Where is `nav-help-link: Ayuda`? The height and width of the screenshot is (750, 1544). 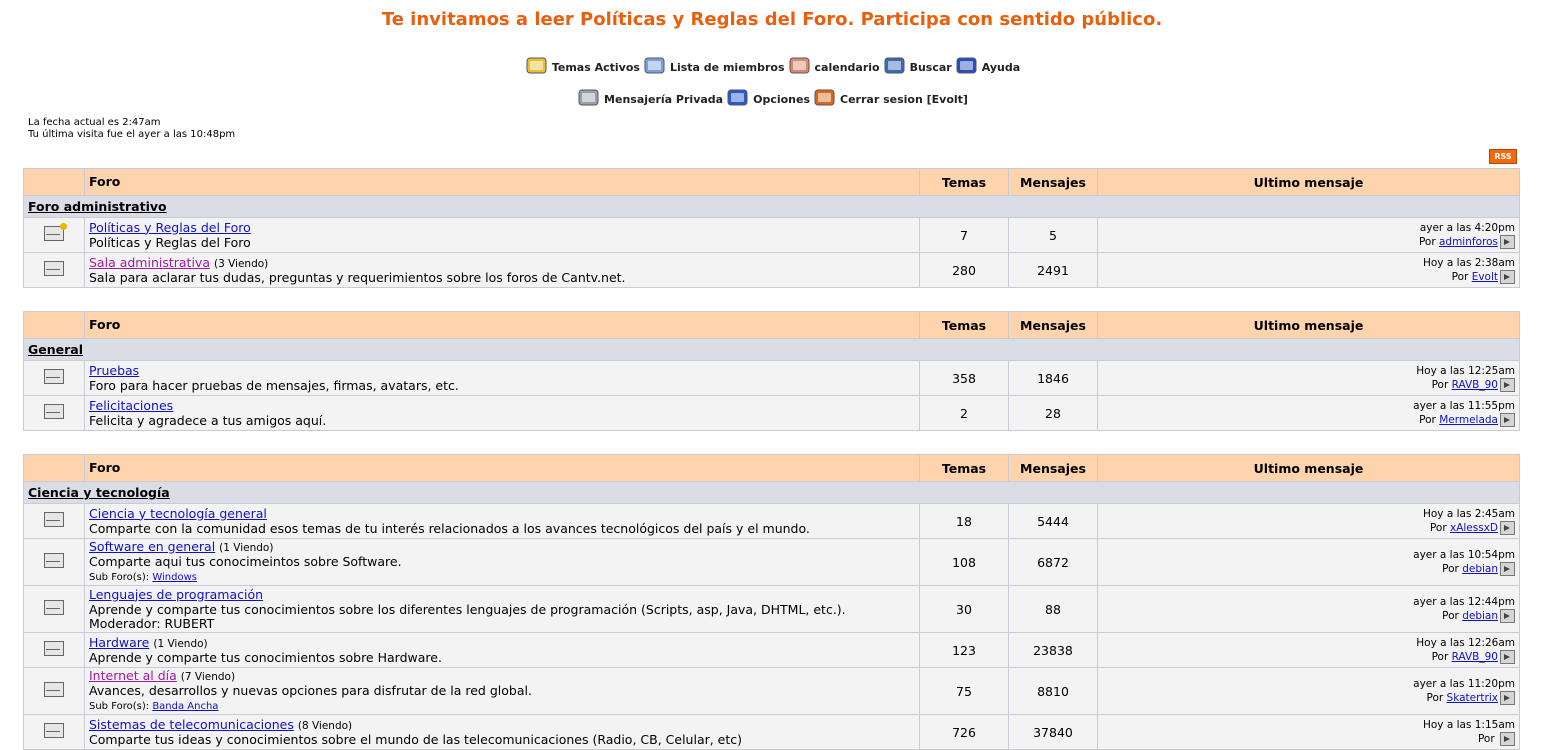
nav-help-link: Ayuda is located at coordinates (987, 67).